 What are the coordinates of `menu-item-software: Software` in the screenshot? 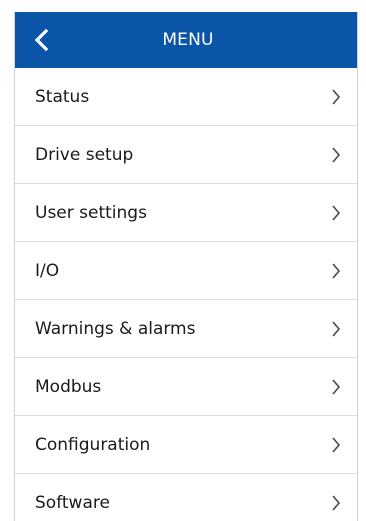 It's located at (186, 497).